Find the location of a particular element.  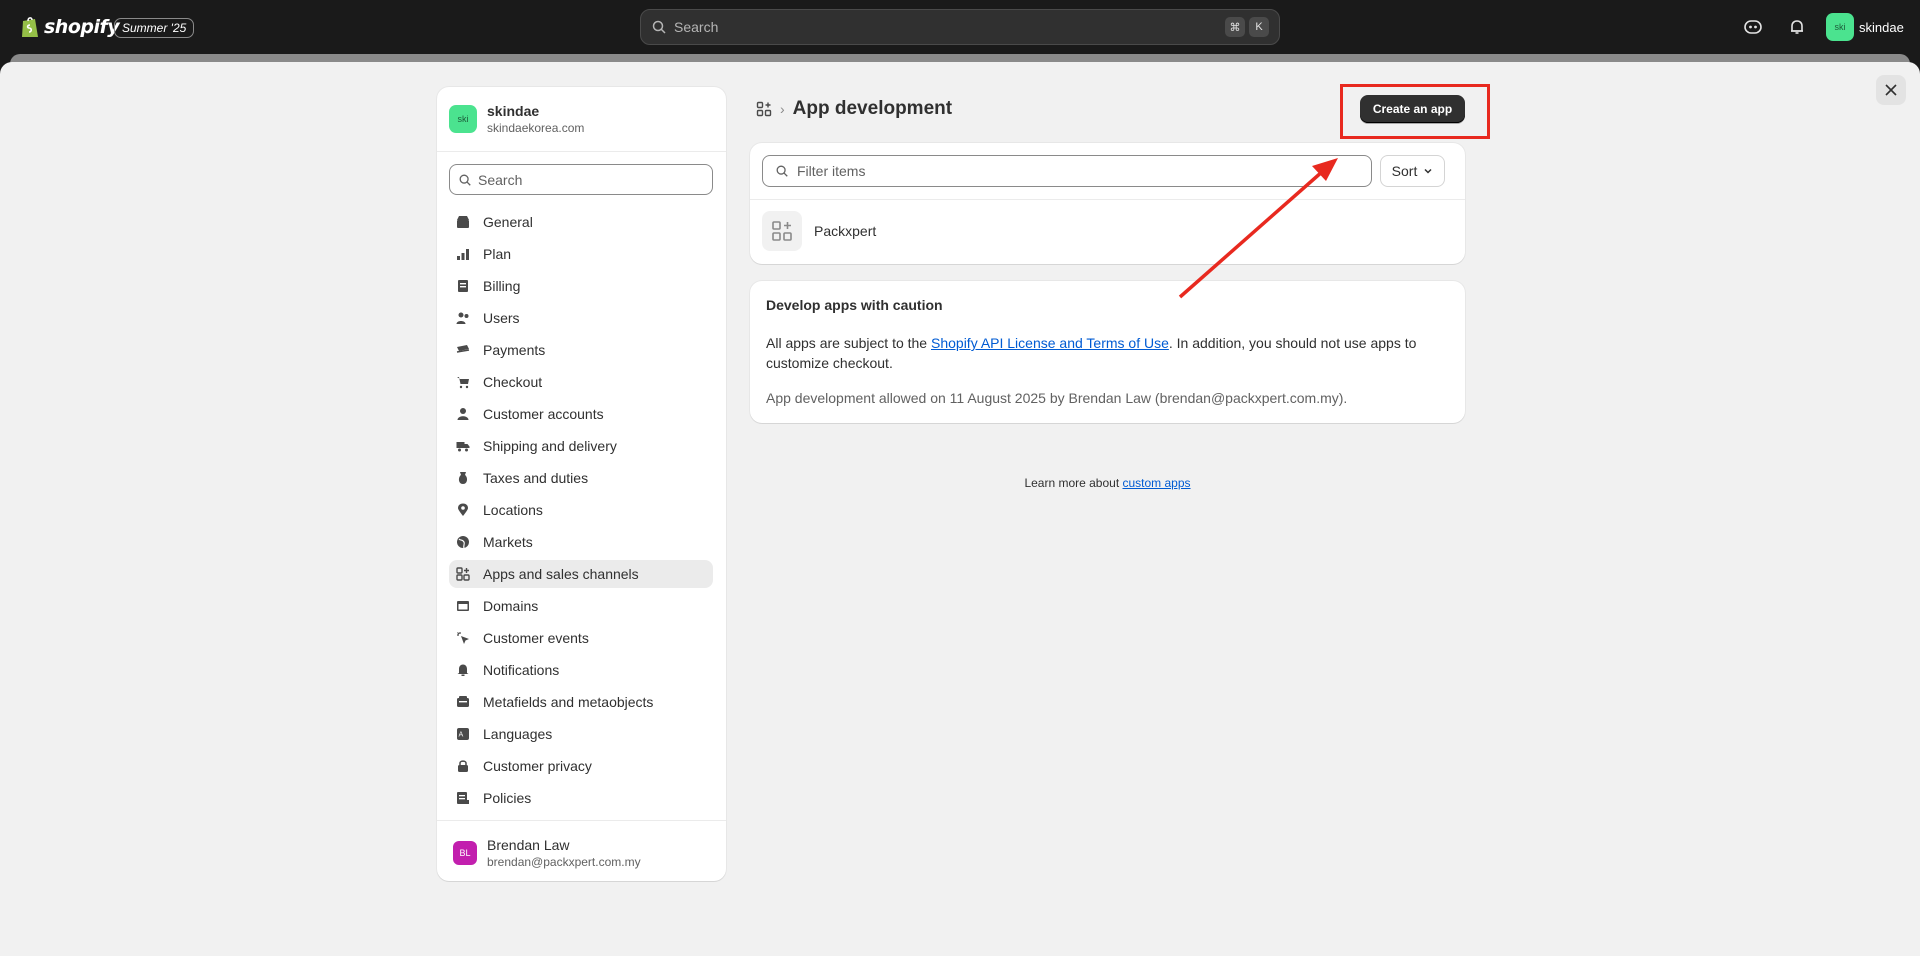

globe-icon is located at coordinates (463, 542).